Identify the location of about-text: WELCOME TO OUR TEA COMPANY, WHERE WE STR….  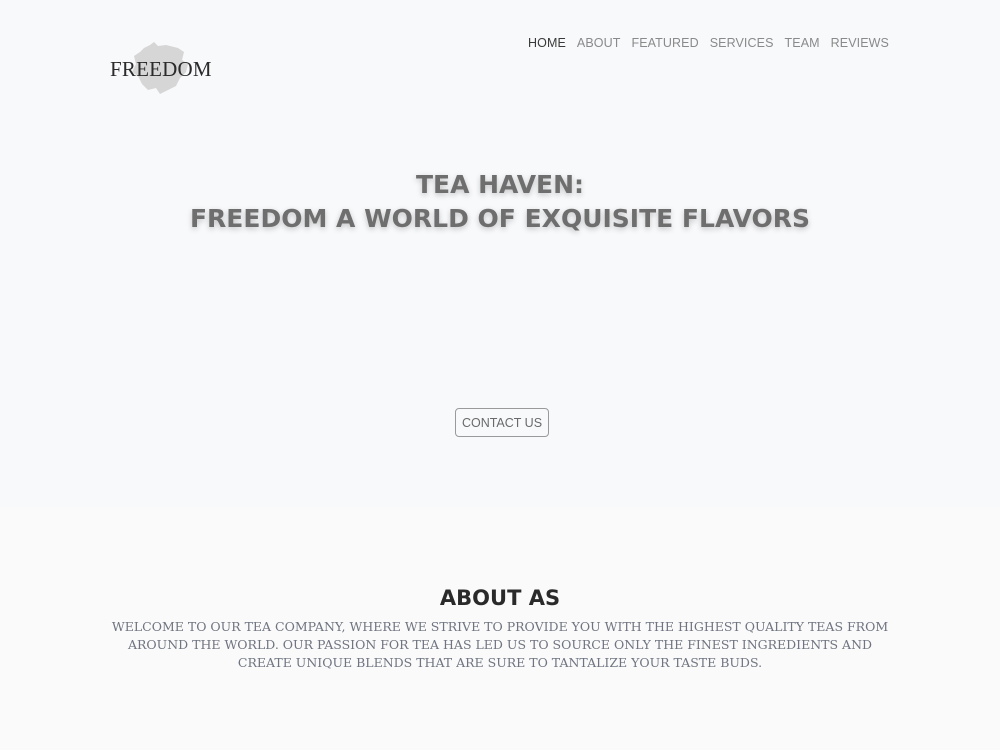
(500, 644).